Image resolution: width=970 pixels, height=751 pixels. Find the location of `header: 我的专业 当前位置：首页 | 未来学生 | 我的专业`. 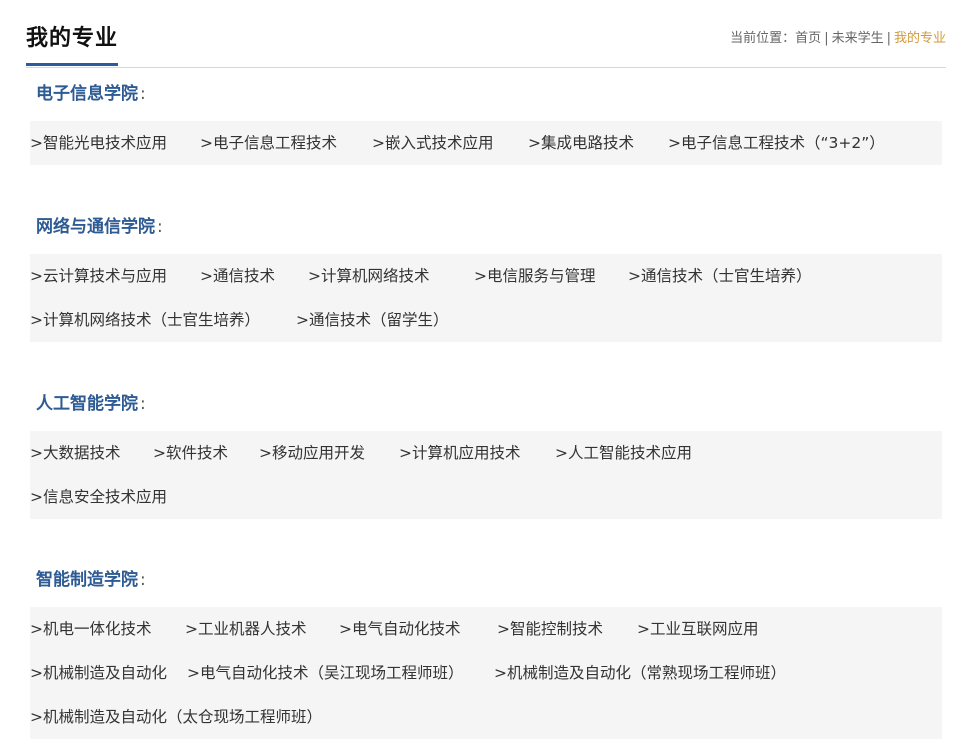

header: 我的专业 当前位置：首页 | 未来学生 | 我的专业 is located at coordinates (486, 34).